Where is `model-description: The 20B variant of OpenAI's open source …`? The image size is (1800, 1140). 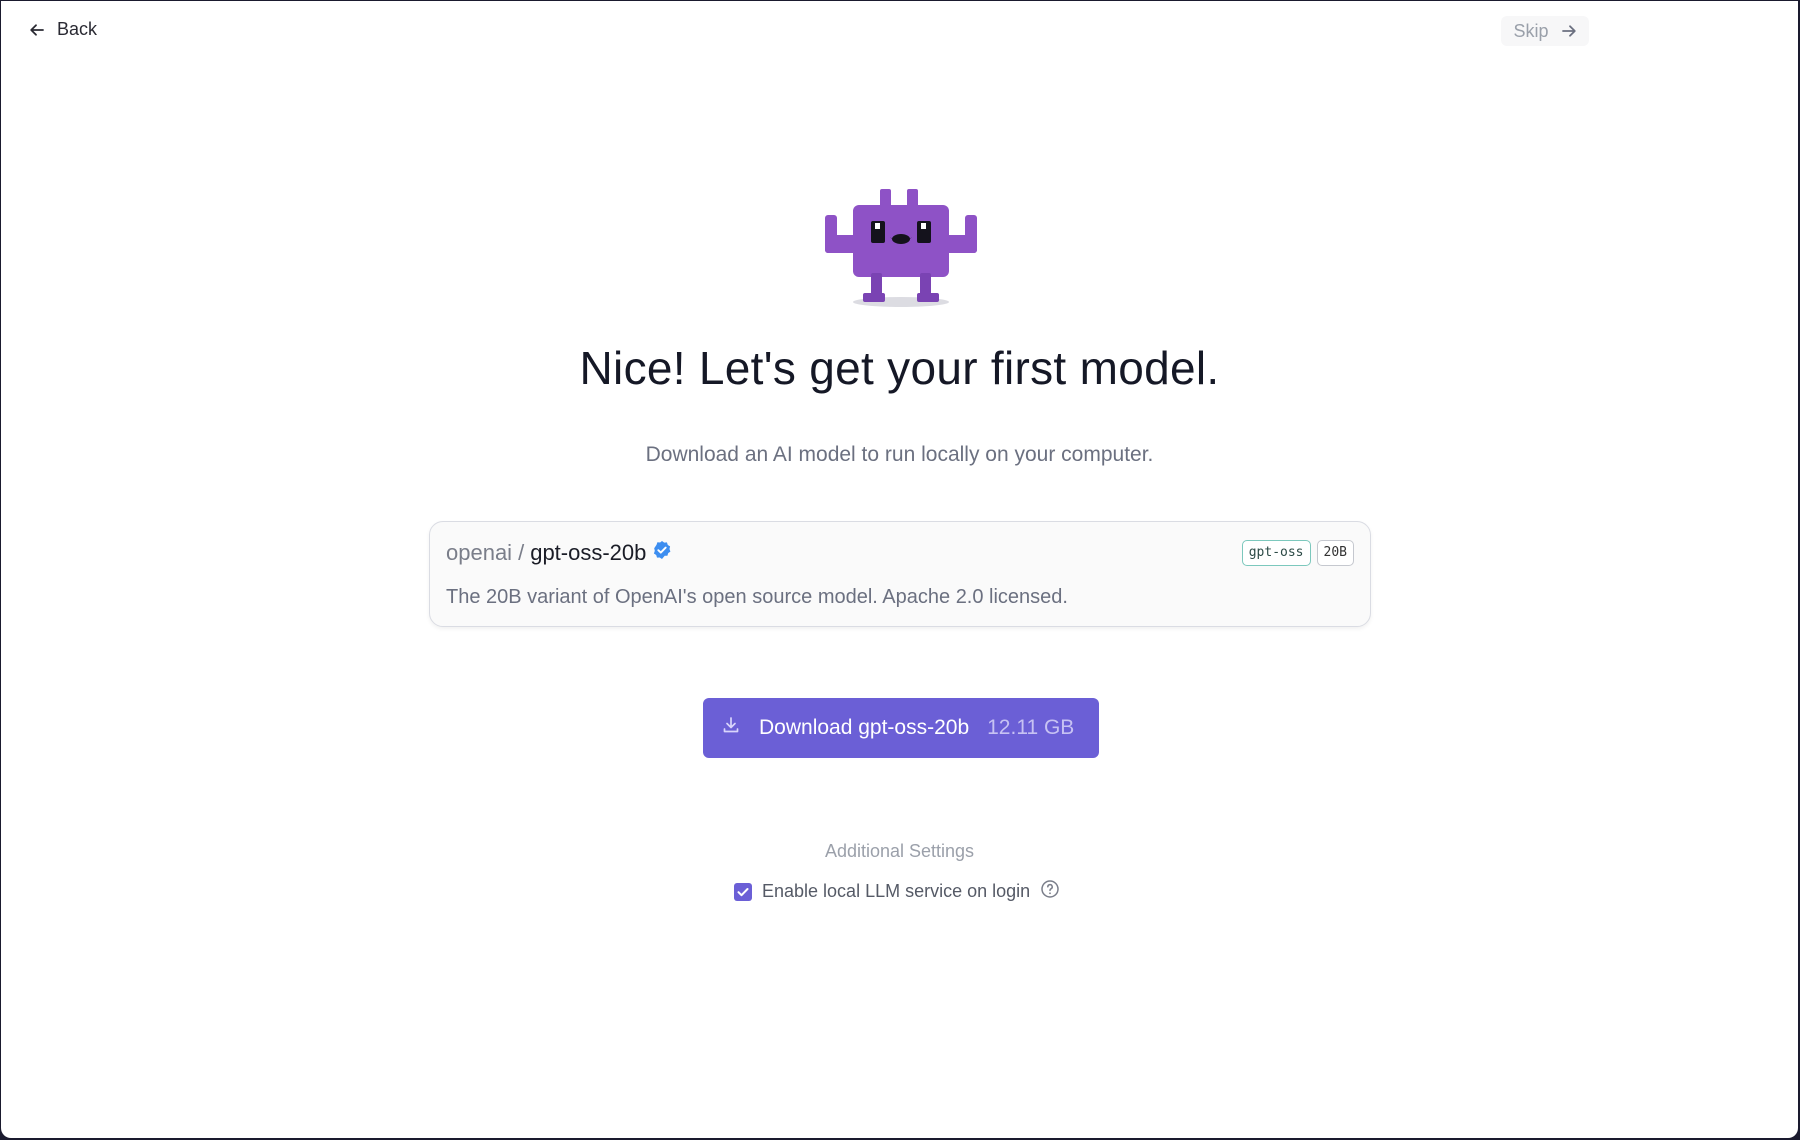
model-description: The 20B variant of OpenAI's open source … is located at coordinates (757, 597).